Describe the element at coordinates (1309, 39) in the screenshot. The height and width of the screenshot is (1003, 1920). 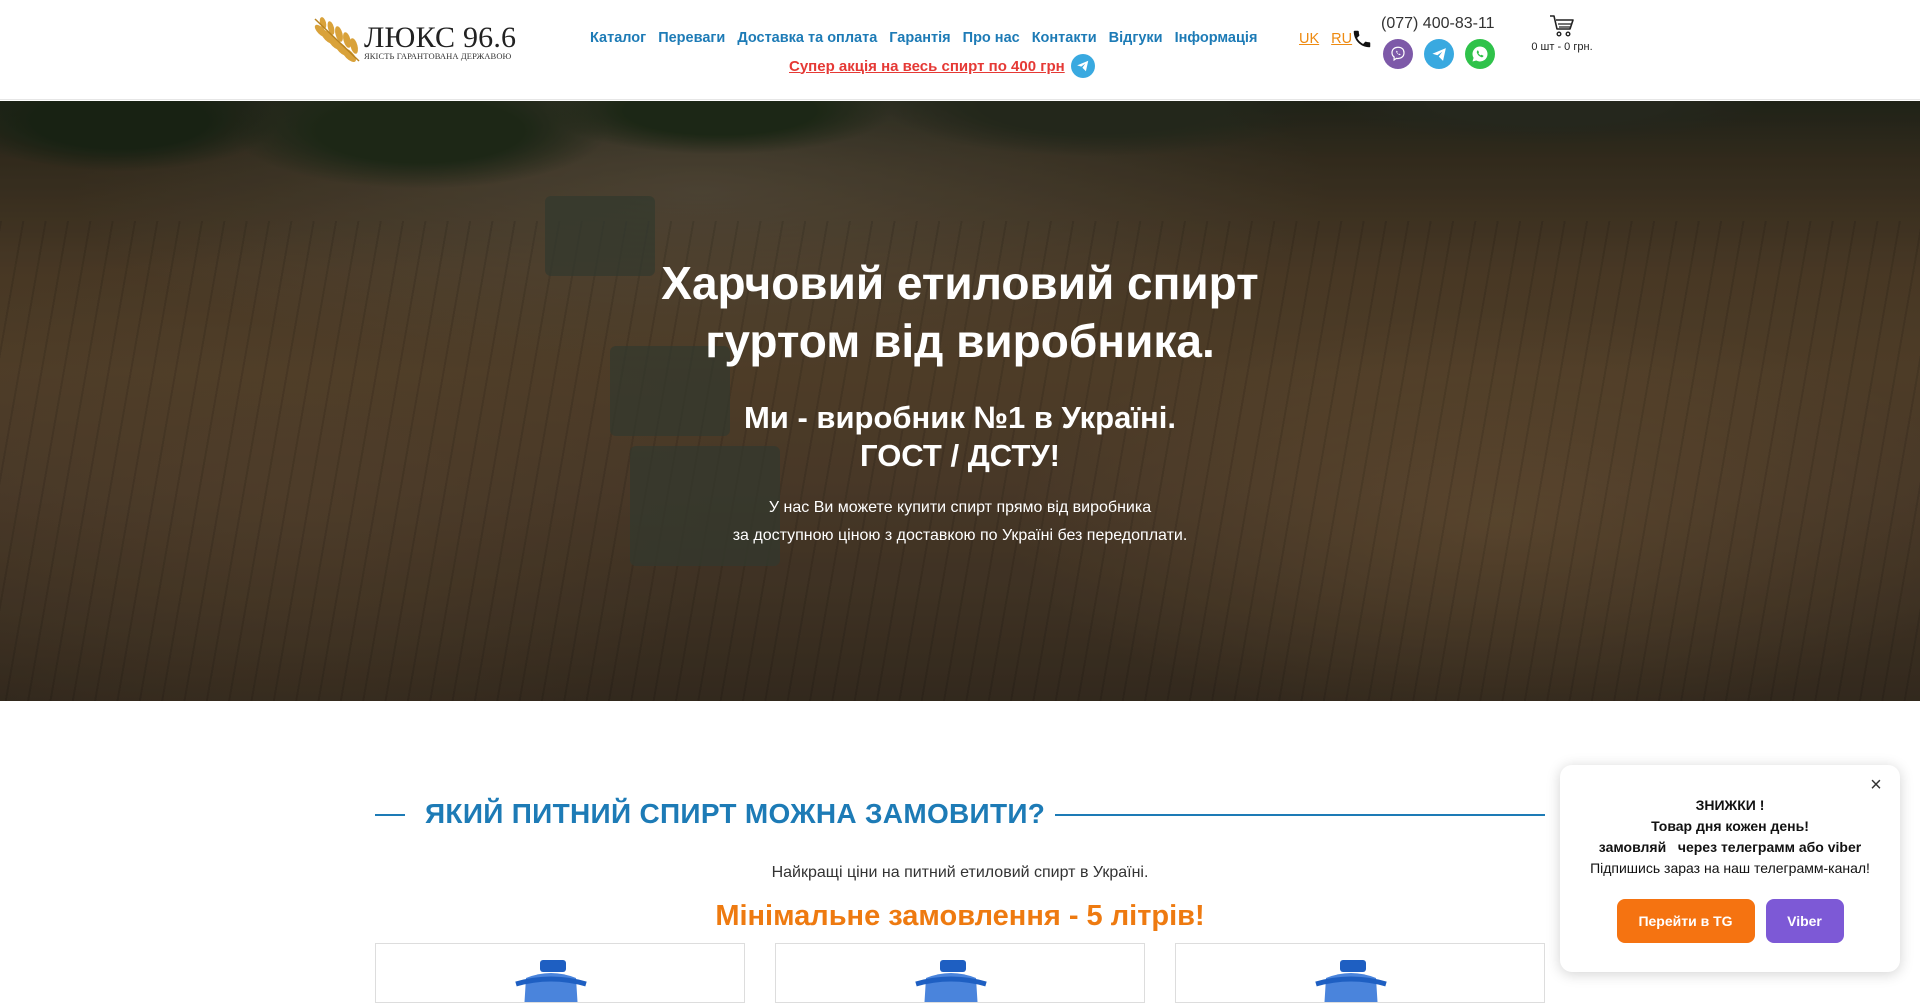
I see `lang-uk: UK` at that location.